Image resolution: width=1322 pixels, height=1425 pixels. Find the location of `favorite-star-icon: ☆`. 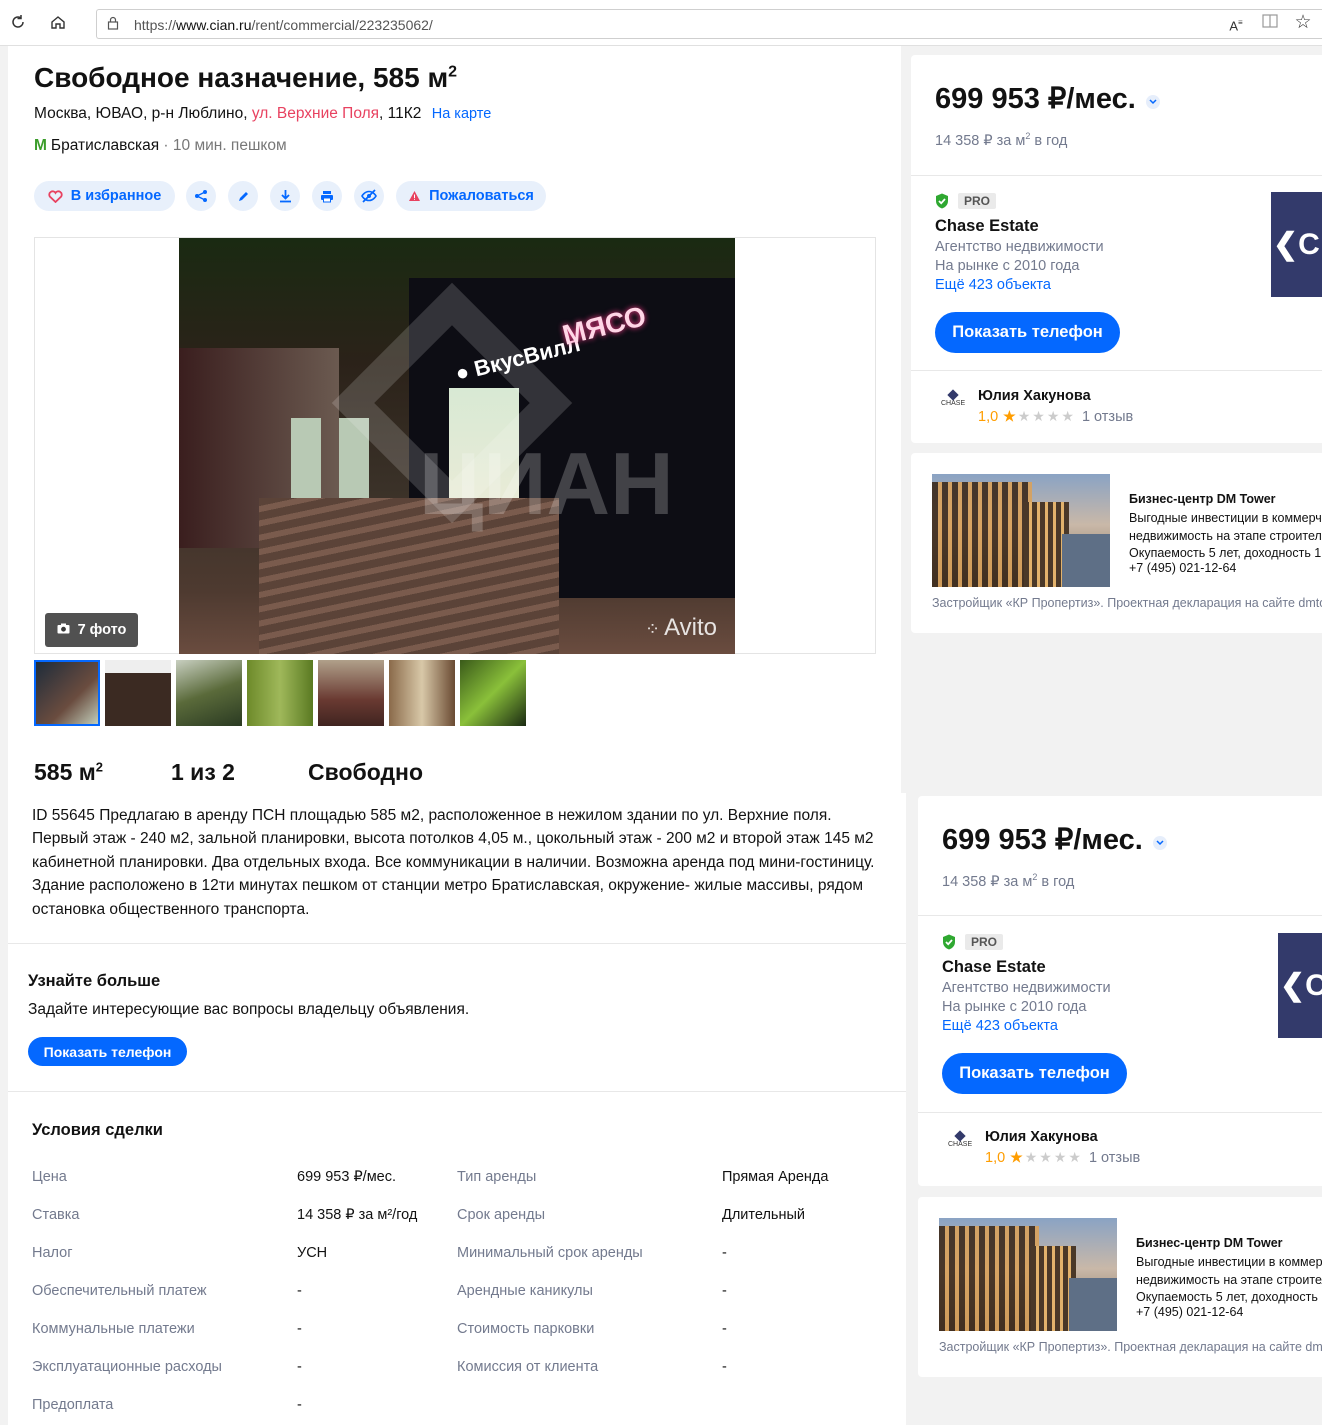

favorite-star-icon: ☆ is located at coordinates (1303, 23).